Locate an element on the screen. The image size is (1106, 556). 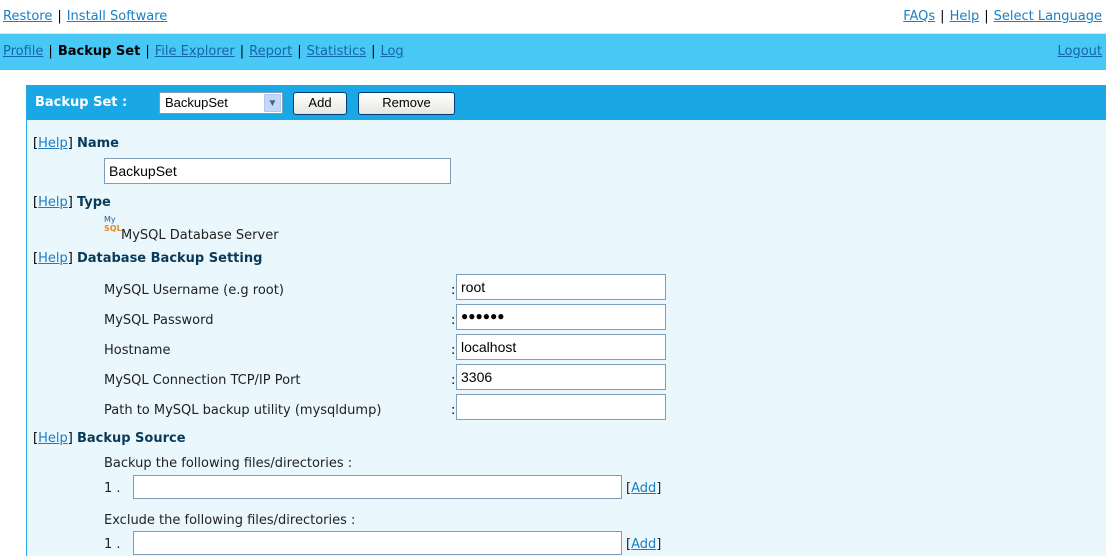
mysqldump-path-field is located at coordinates (561, 407).